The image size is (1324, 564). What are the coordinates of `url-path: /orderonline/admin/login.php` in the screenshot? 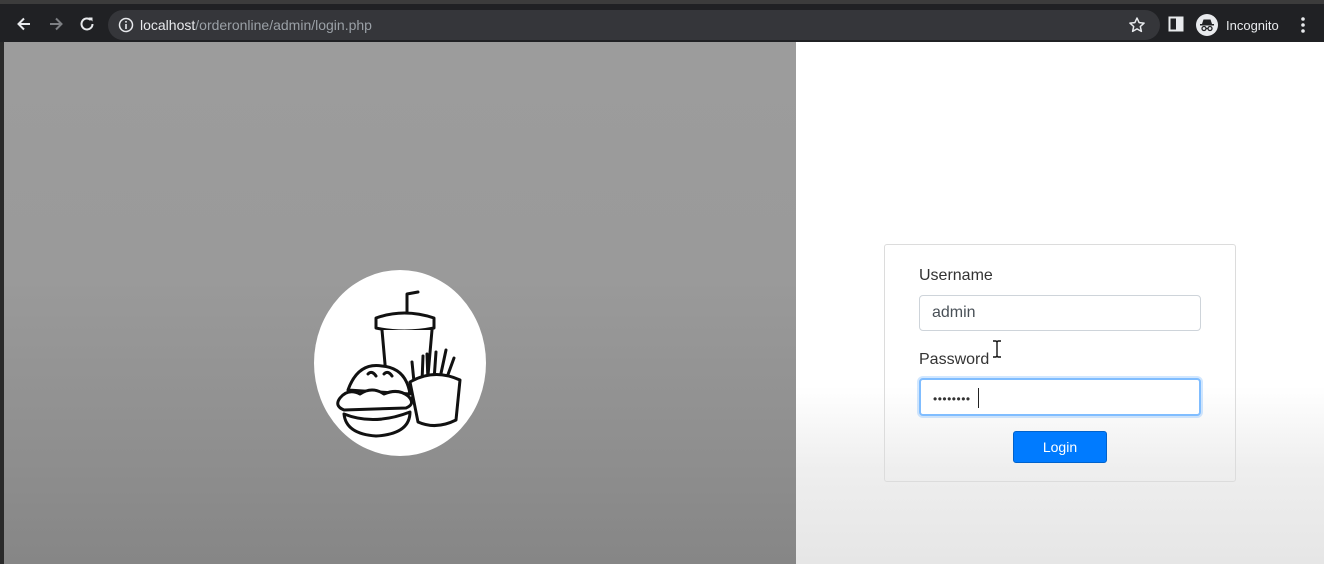 It's located at (283, 25).